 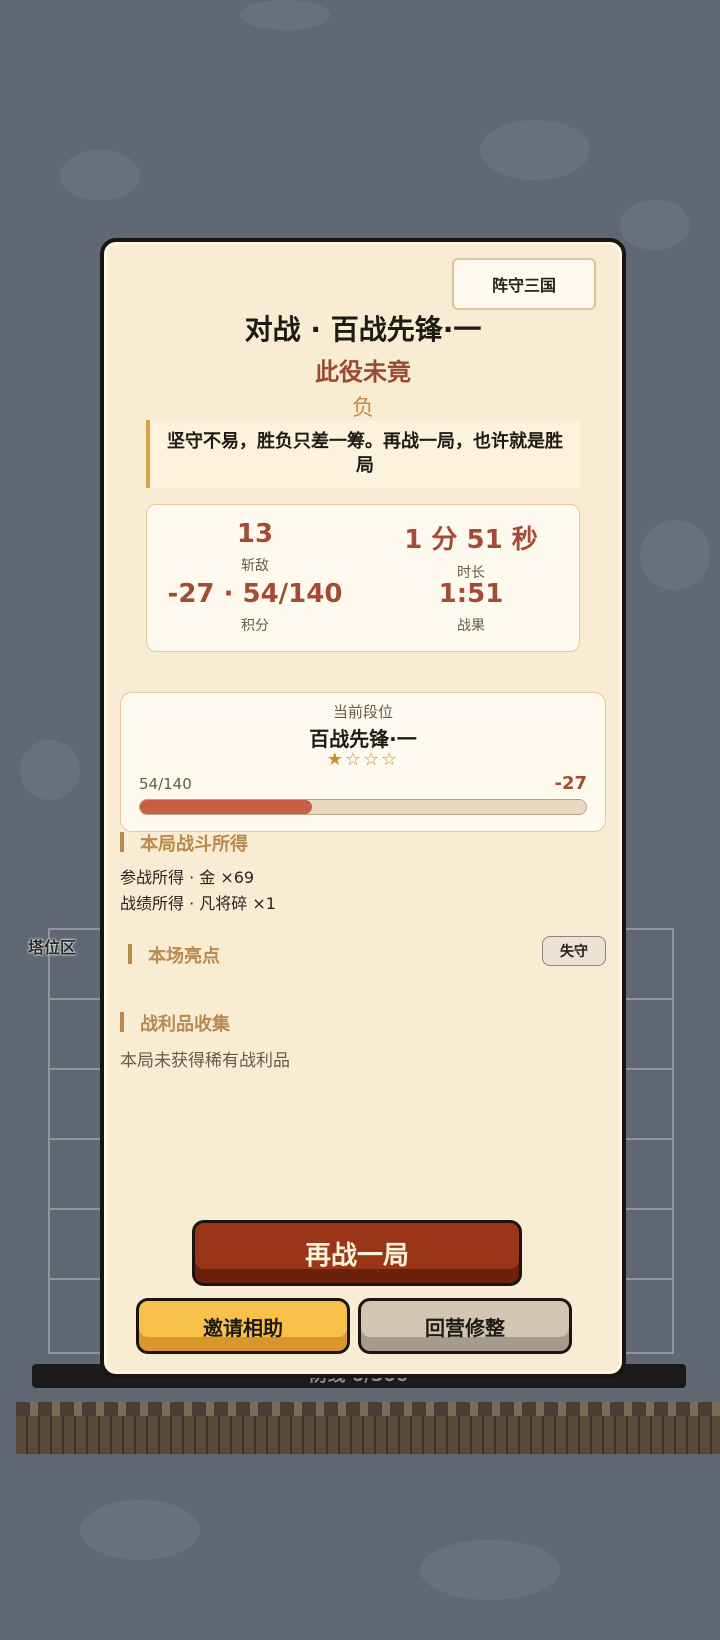 What do you see at coordinates (363, 739) in the screenshot?
I see `rank-name: 百战先锋·一` at bounding box center [363, 739].